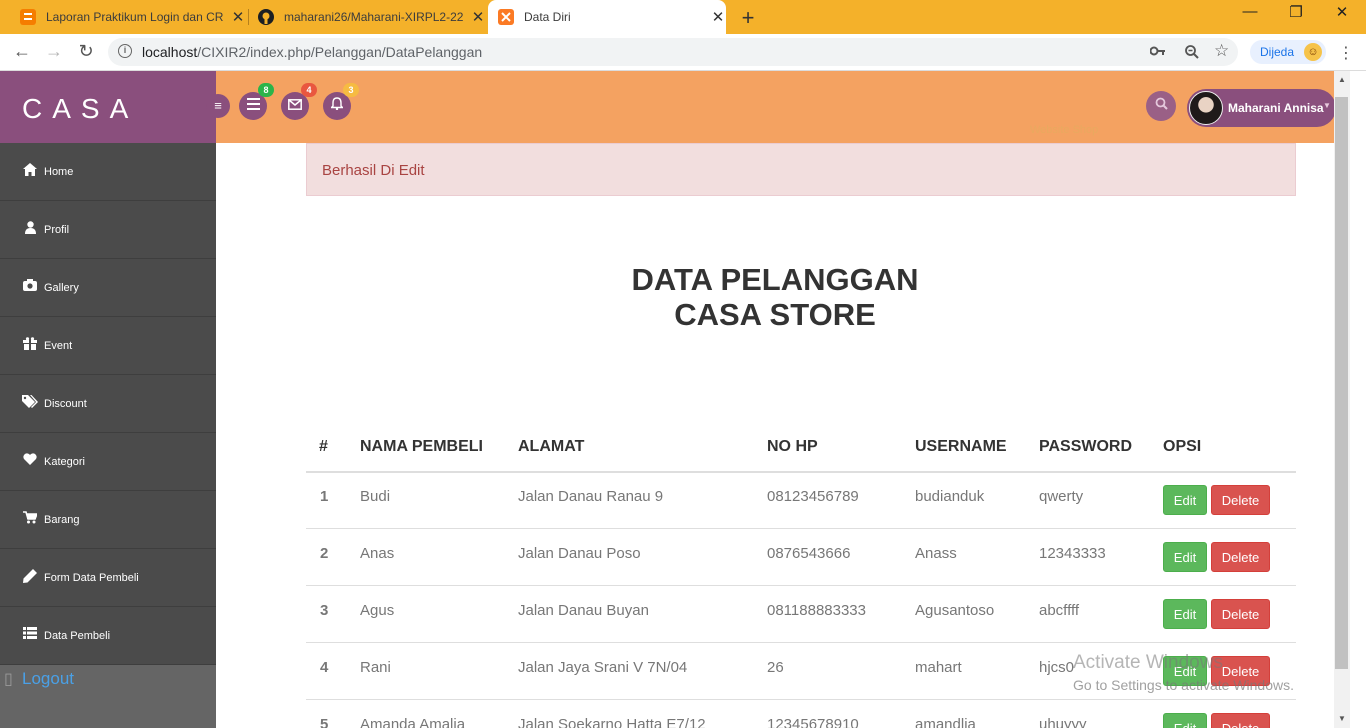 This screenshot has height=728, width=1366. What do you see at coordinates (59, 172) in the screenshot?
I see `sidebar-item-label: Home` at bounding box center [59, 172].